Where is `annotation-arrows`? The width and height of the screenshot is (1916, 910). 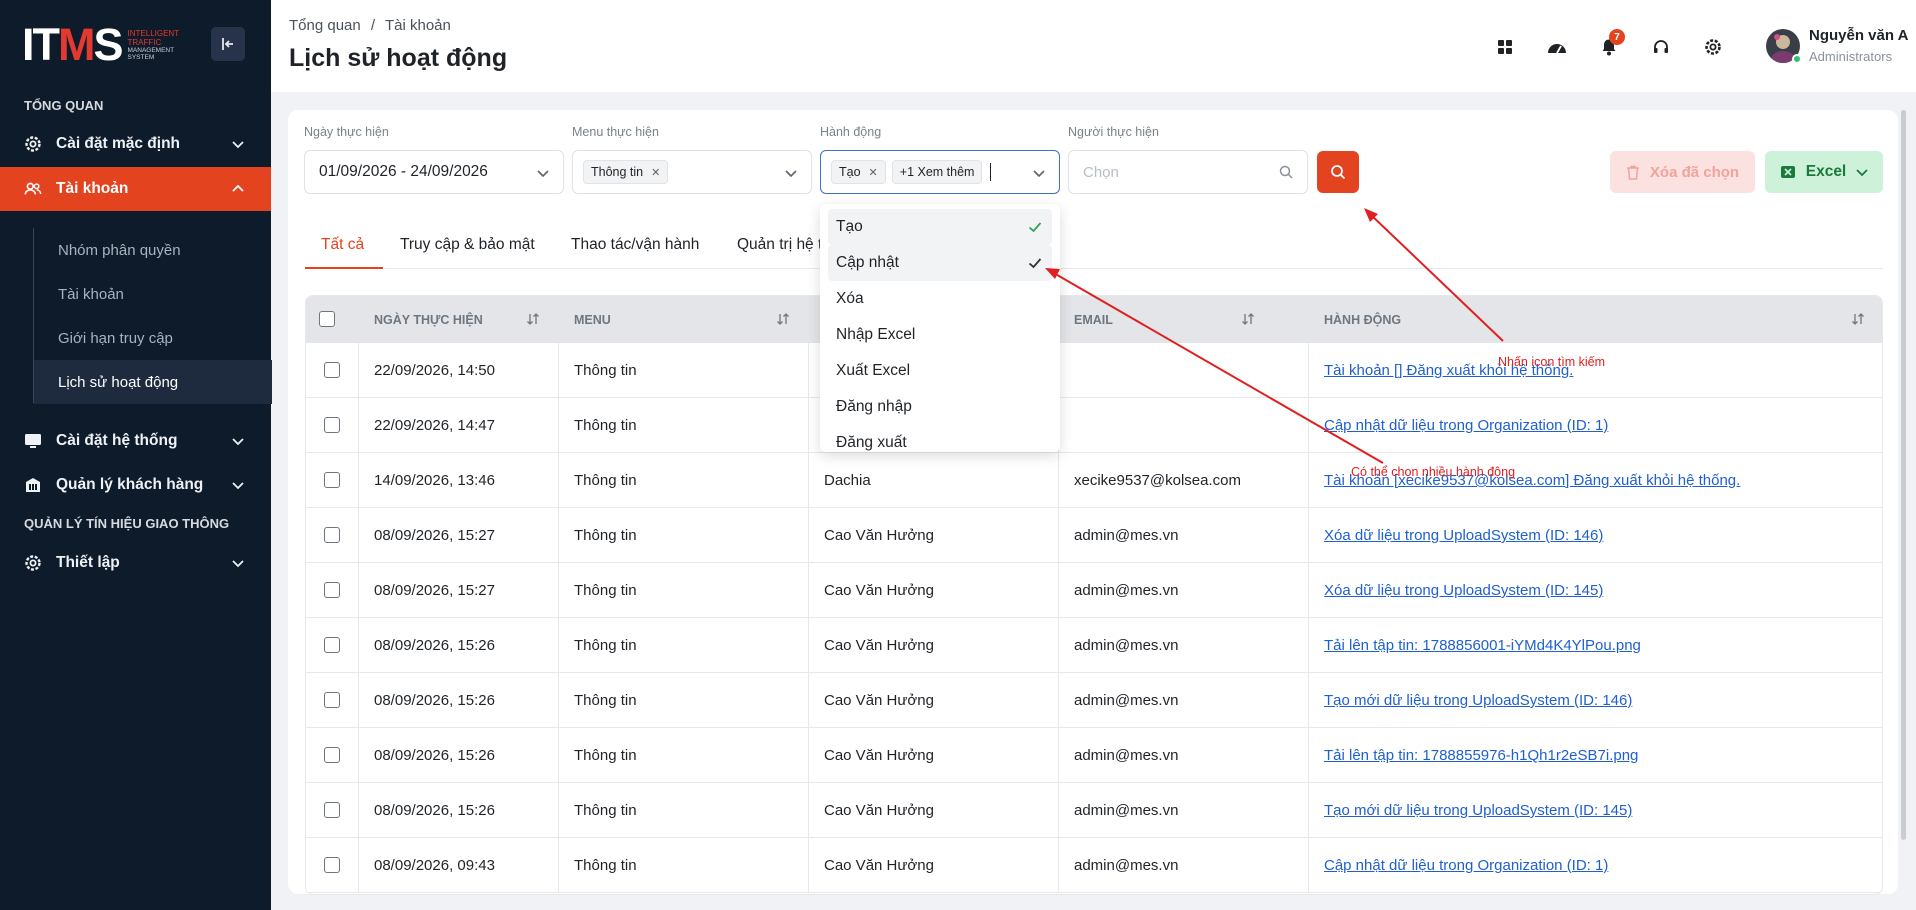
annotation-arrows is located at coordinates (1274, 336).